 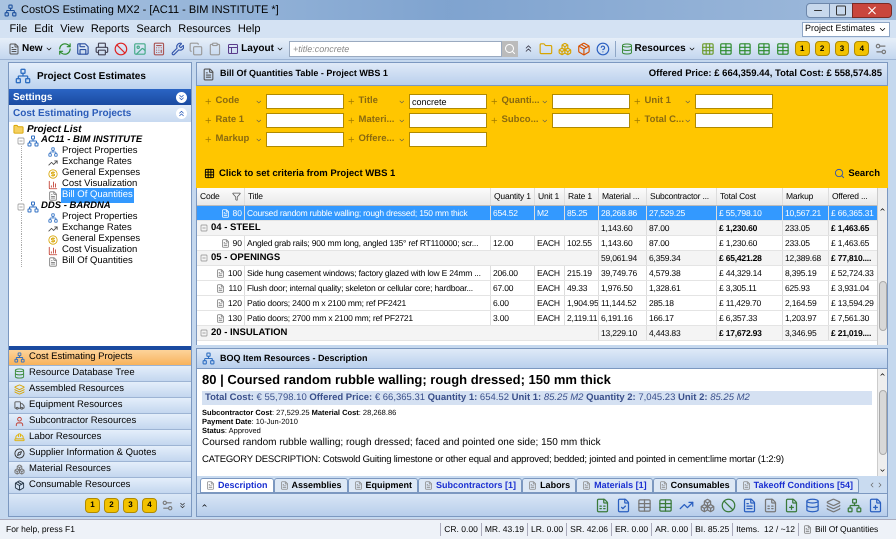 What do you see at coordinates (100, 97) in the screenshot?
I see `section-header: Settings` at bounding box center [100, 97].